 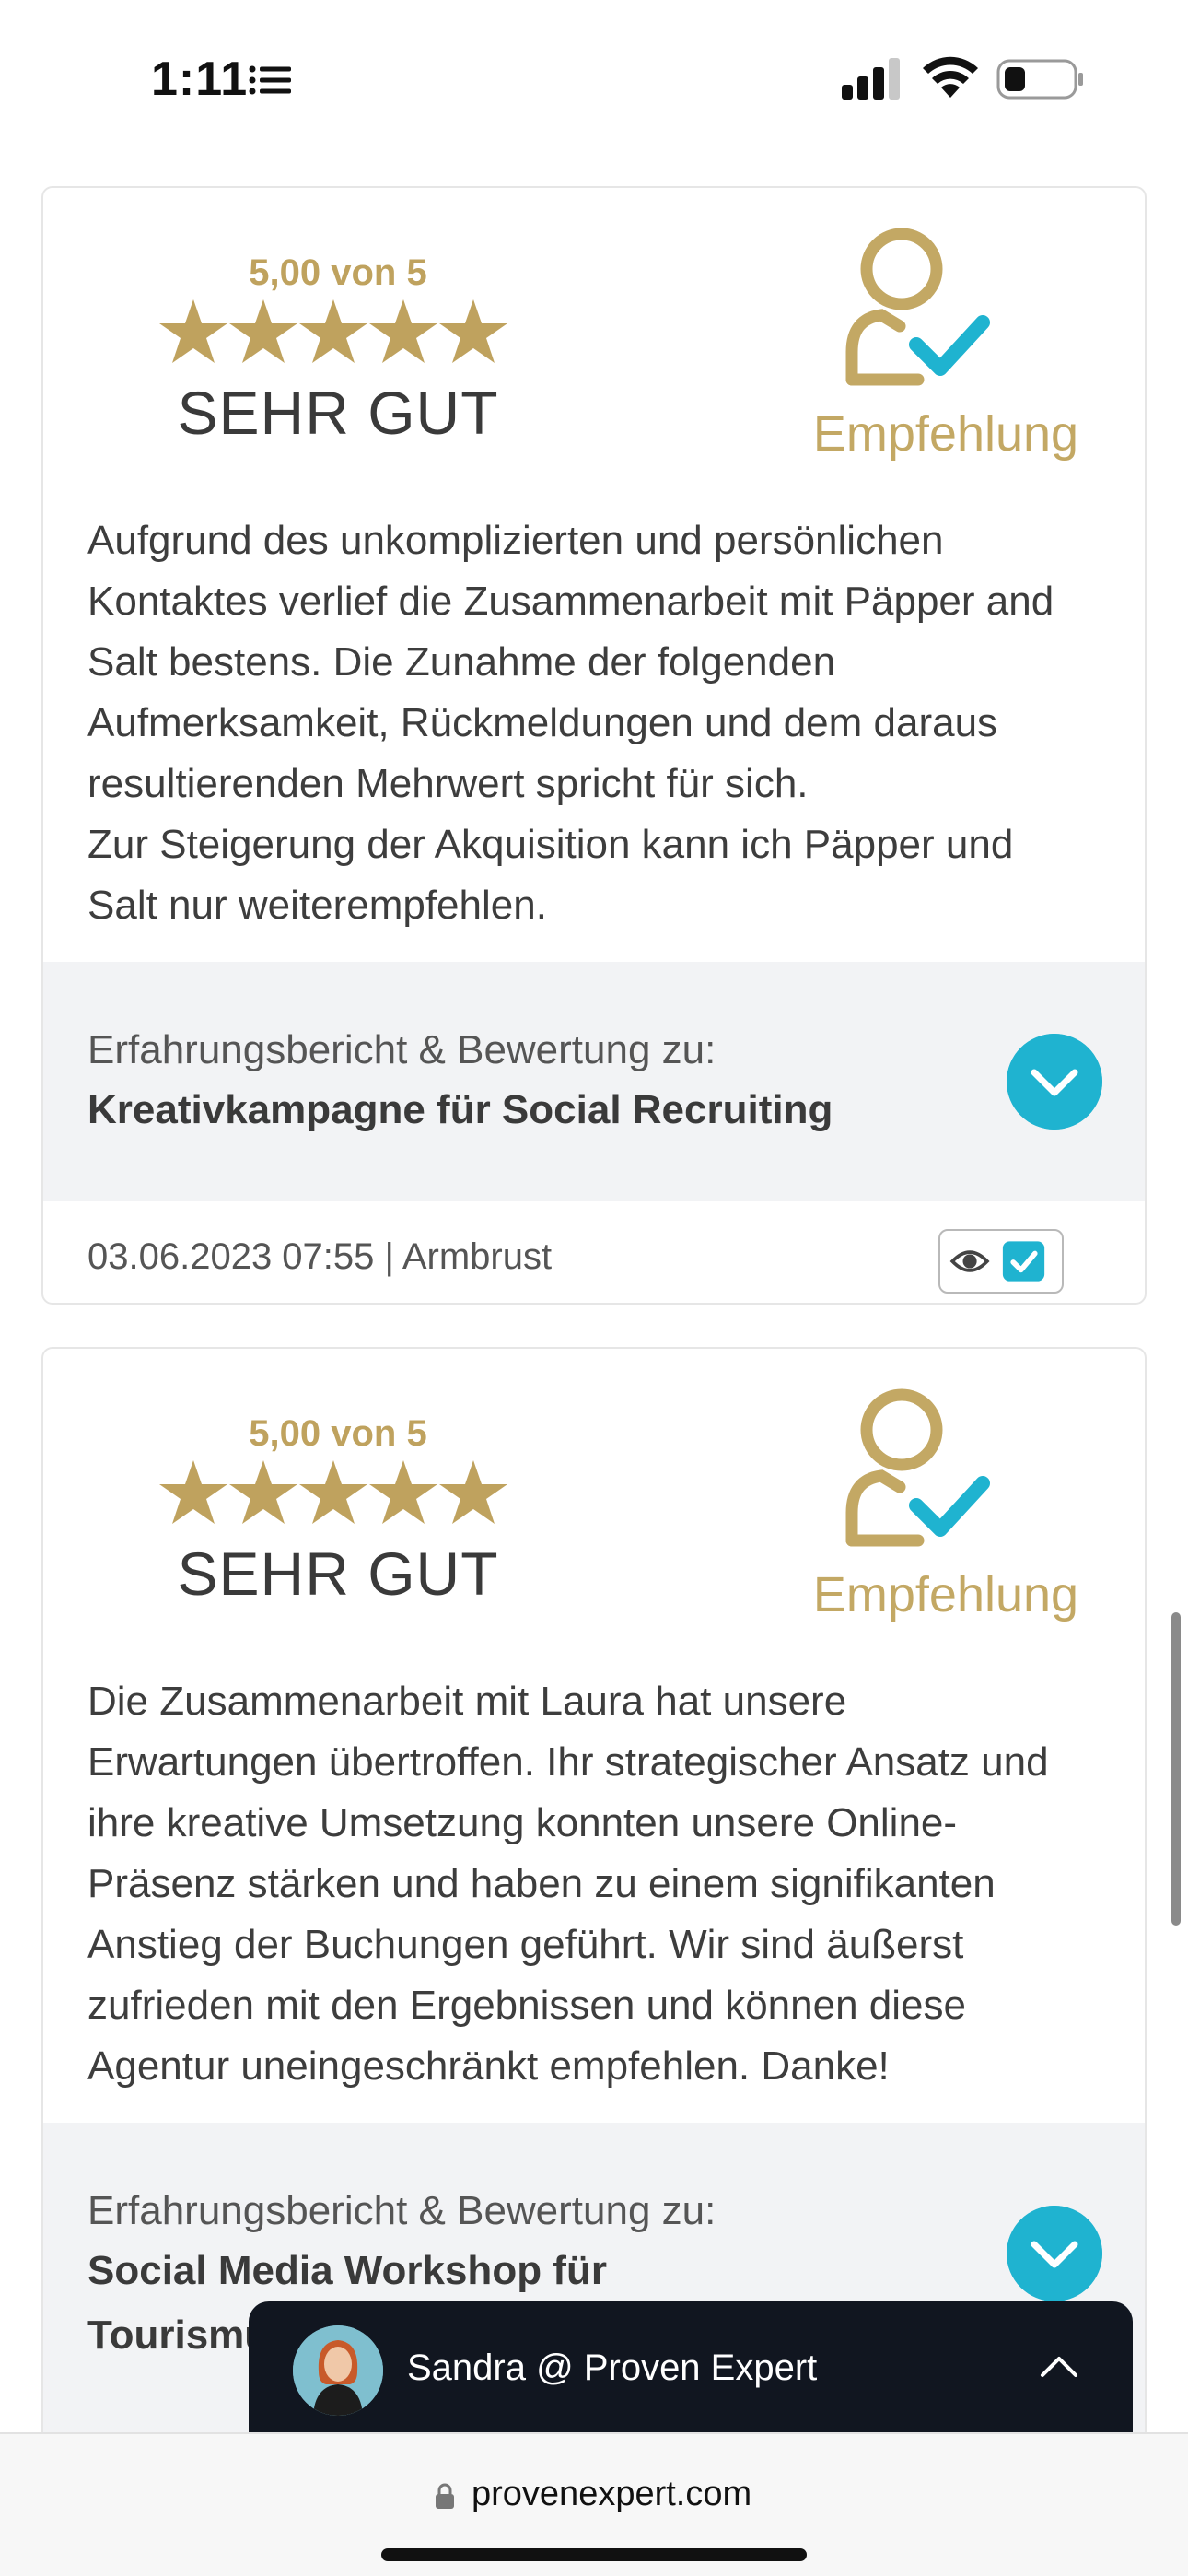 I want to click on focus-list-icon, so click(x=270, y=80).